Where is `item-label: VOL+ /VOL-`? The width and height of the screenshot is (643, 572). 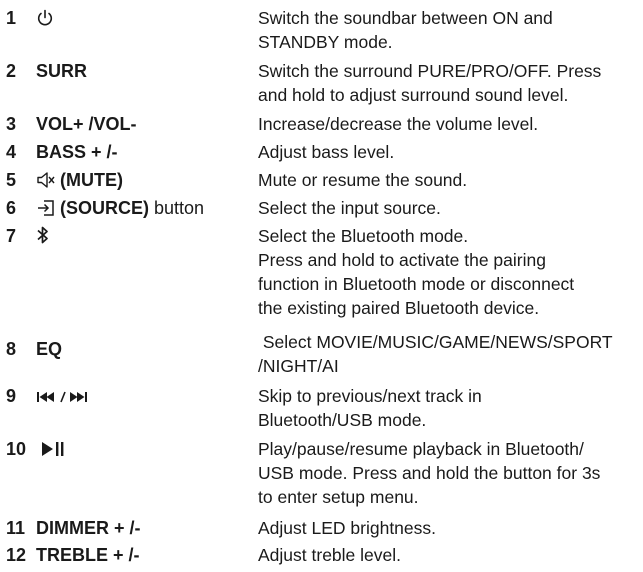 item-label: VOL+ /VOL- is located at coordinates (86, 124).